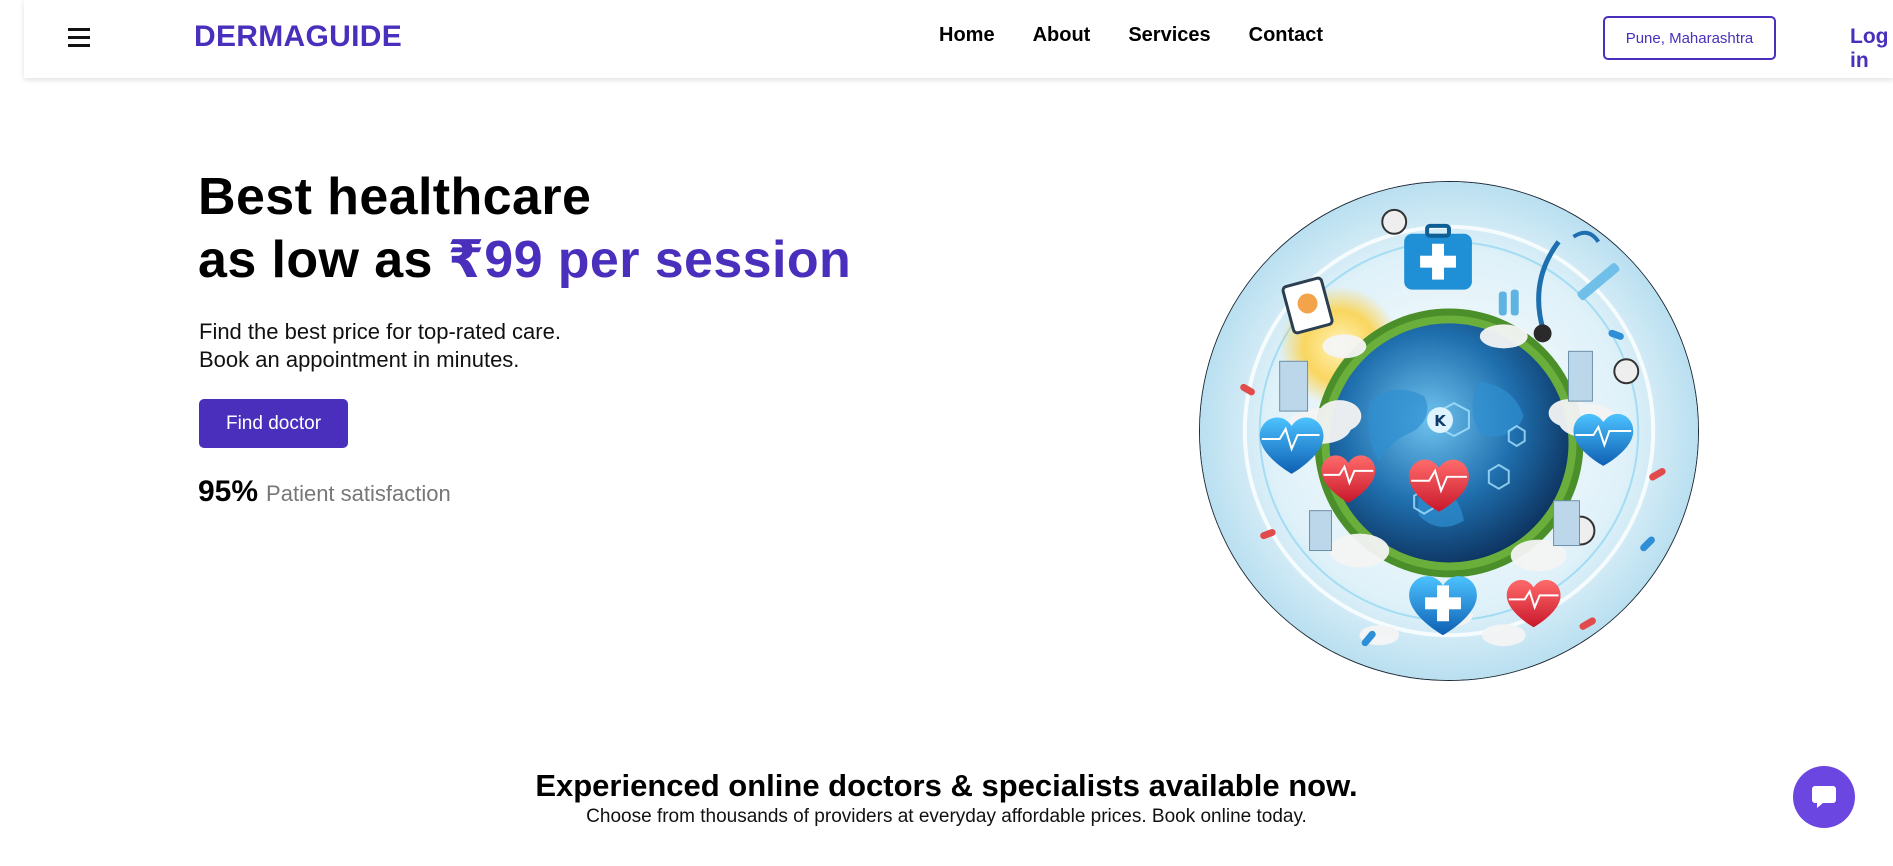  Describe the element at coordinates (1286, 35) in the screenshot. I see `nav-contact-link: Contact` at that location.